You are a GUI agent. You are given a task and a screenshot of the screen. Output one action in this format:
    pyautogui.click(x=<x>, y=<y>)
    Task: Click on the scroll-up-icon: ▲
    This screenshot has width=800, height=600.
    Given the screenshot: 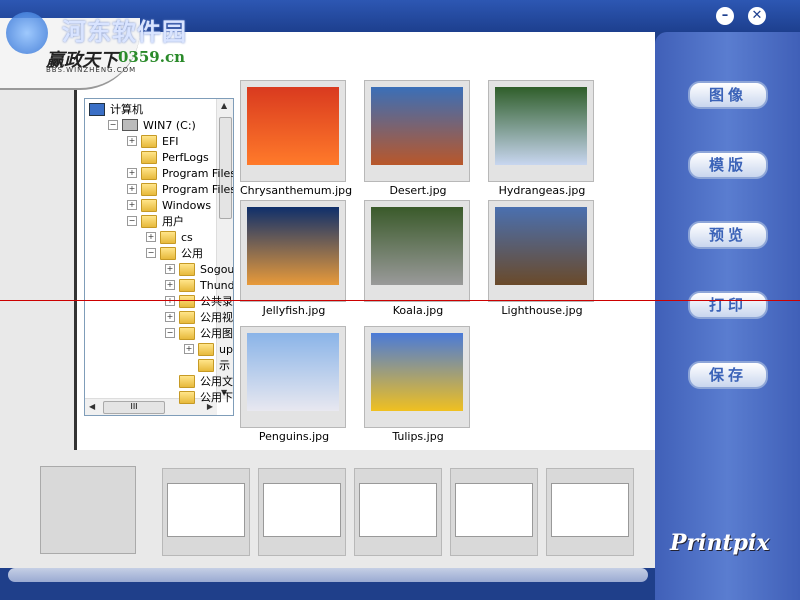 What is the action you would take?
    pyautogui.click(x=224, y=105)
    